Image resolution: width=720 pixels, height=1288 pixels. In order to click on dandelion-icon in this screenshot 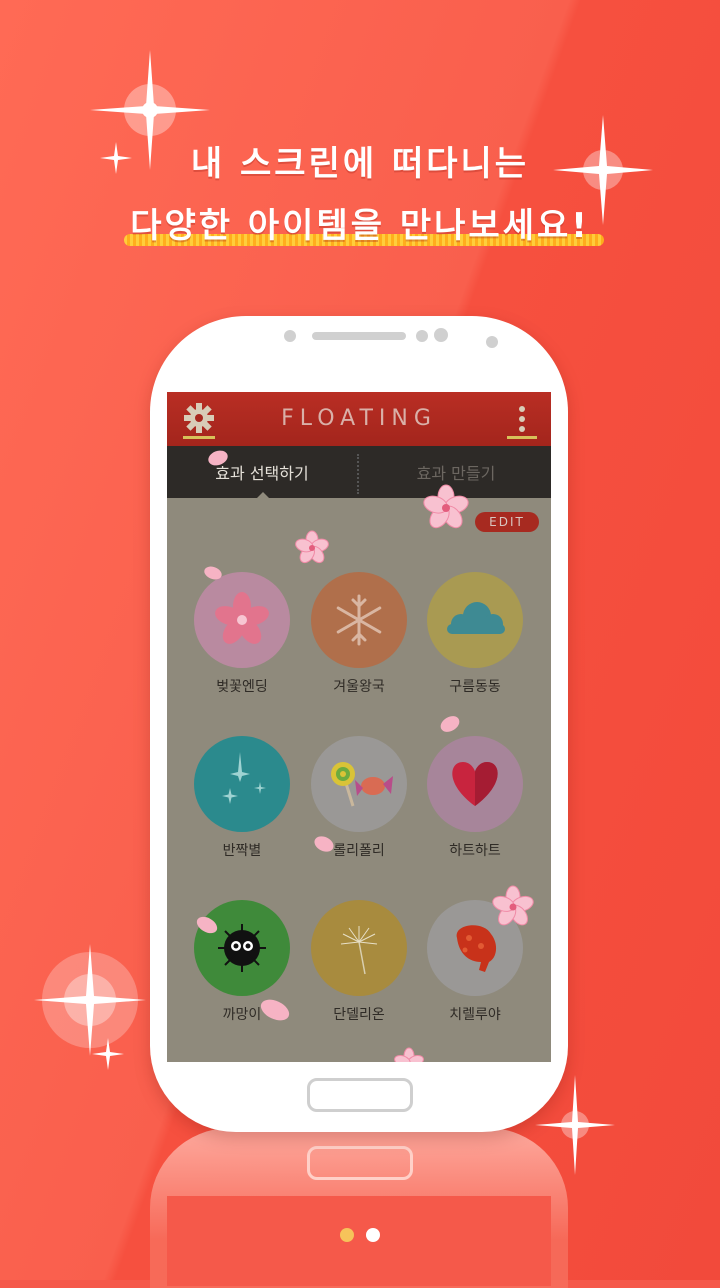, I will do `click(359, 950)`.